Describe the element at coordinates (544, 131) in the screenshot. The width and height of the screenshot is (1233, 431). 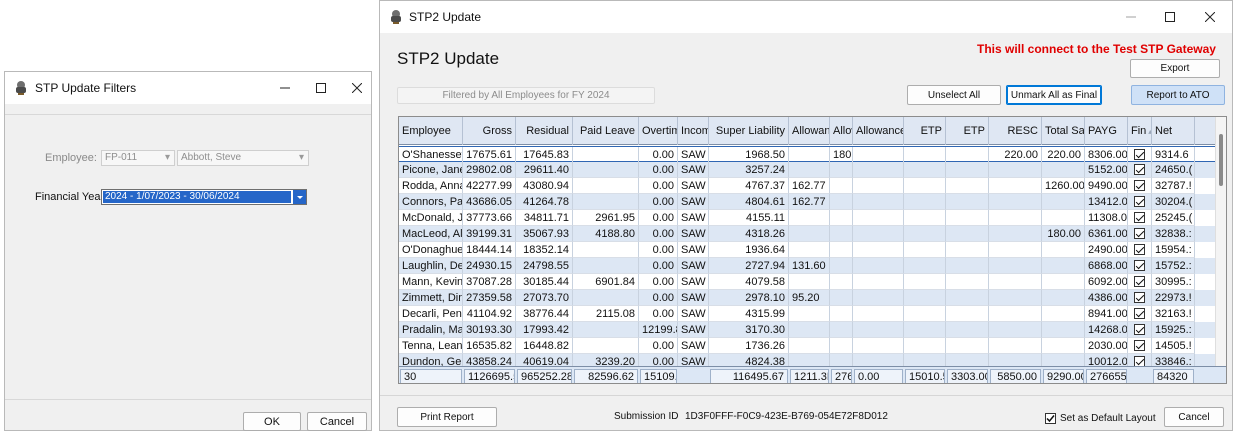
I see `column-header: Residual` at that location.